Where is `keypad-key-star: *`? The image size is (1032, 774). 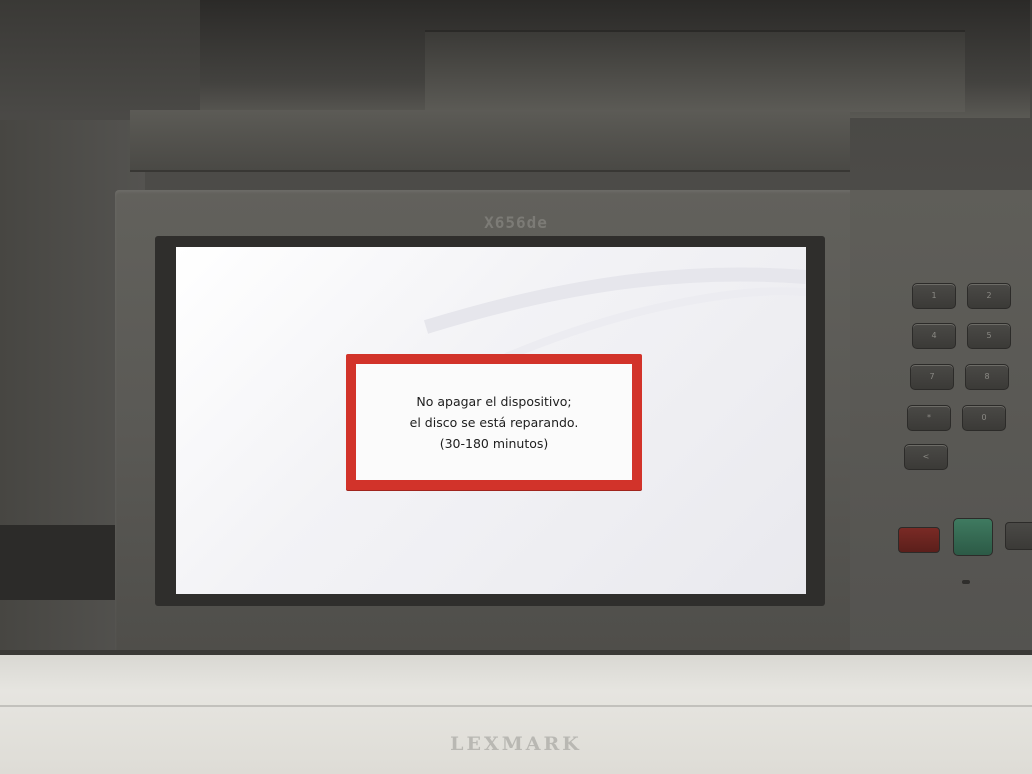 keypad-key-star: * is located at coordinates (929, 418).